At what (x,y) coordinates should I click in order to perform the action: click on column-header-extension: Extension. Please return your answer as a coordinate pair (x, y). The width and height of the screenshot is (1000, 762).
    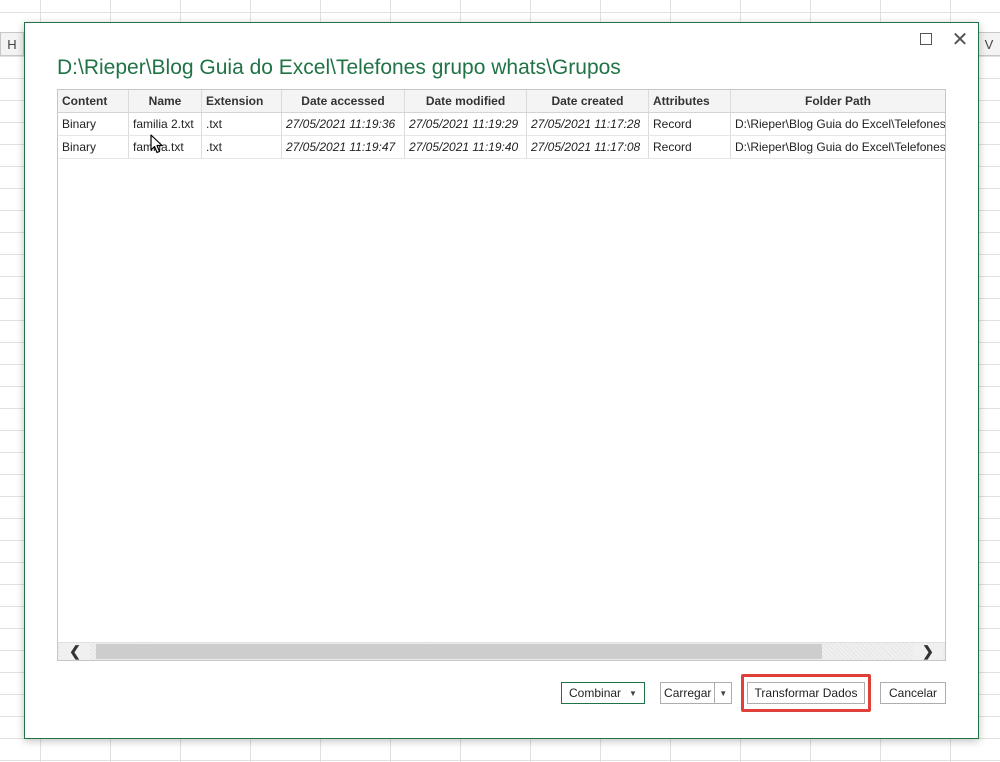
    Looking at the image, I should click on (242, 101).